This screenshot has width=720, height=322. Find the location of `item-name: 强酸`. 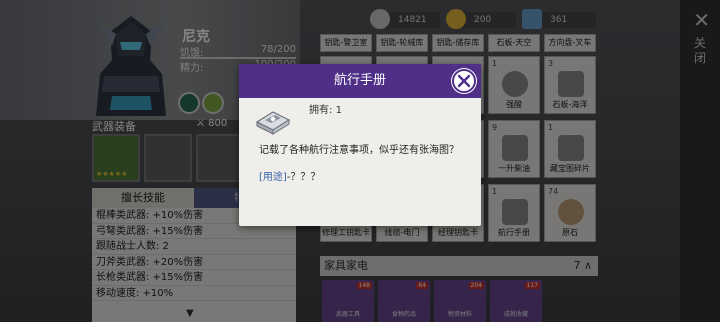

item-name: 强酸 is located at coordinates (514, 104).